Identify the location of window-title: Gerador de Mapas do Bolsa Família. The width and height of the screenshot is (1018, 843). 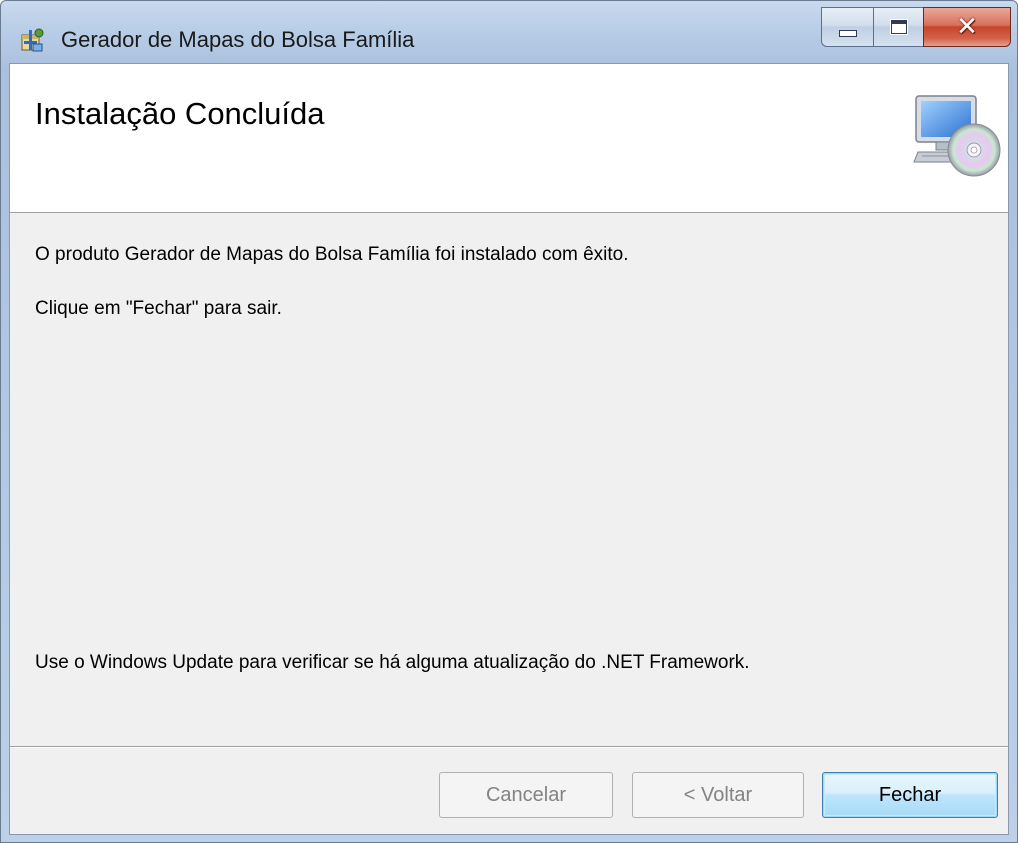
(238, 39).